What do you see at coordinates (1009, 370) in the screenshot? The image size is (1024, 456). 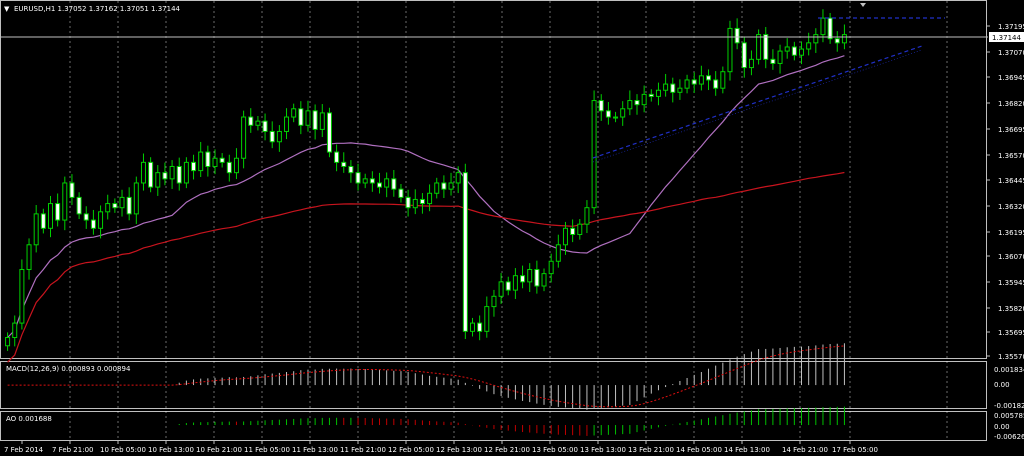 I see `macd-tick-label: 0.001834` at bounding box center [1009, 370].